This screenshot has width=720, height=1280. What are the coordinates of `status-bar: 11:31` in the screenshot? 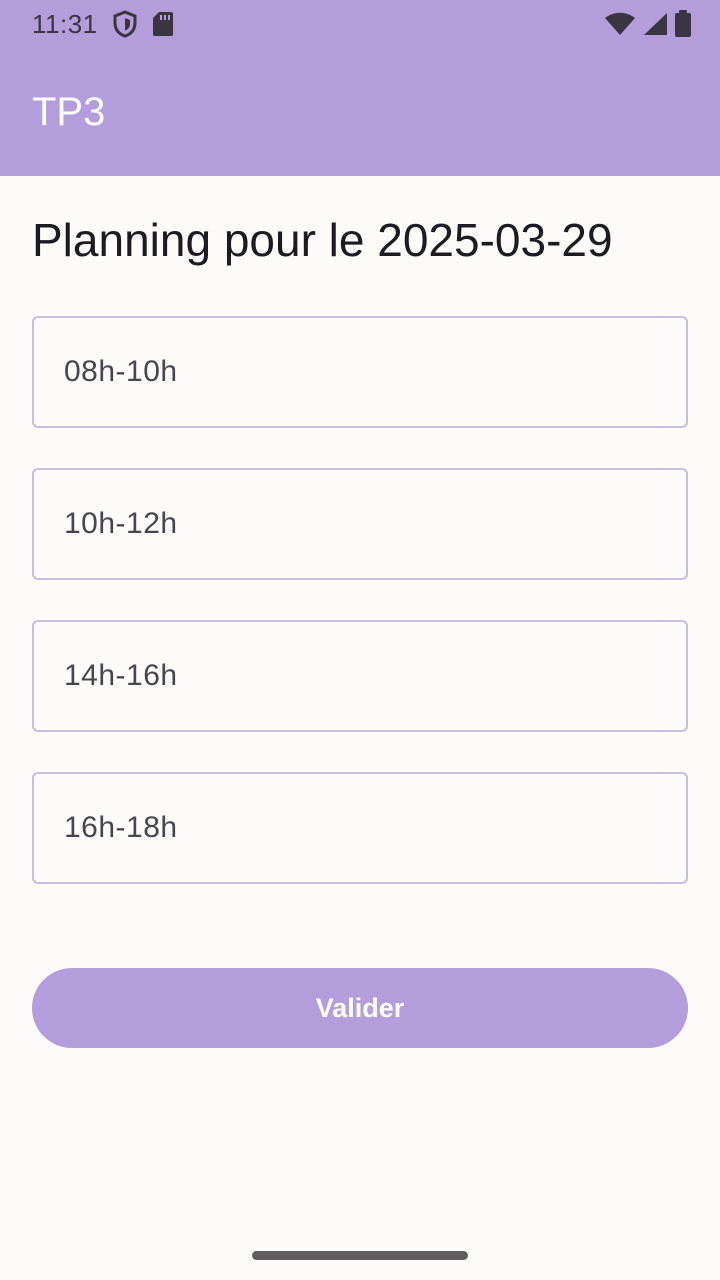 It's located at (360, 24).